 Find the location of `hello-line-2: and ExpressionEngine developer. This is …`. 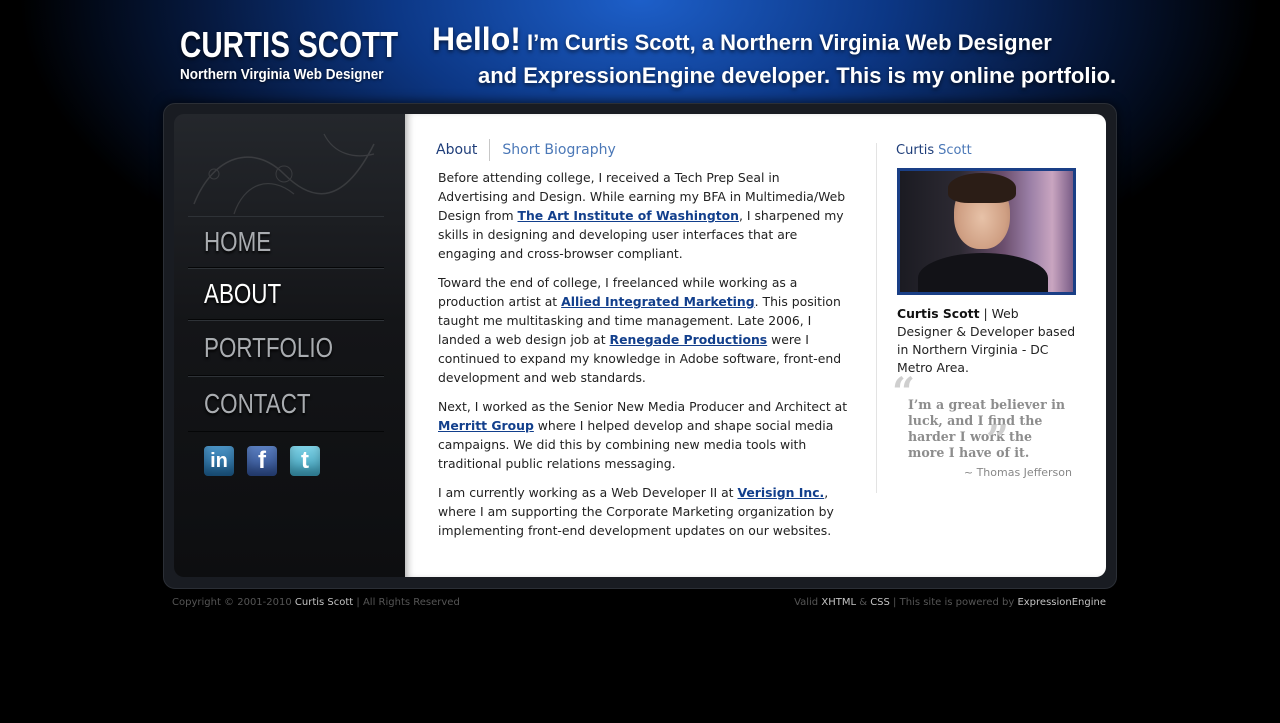

hello-line-2: and ExpressionEngine developer. This is … is located at coordinates (797, 75).